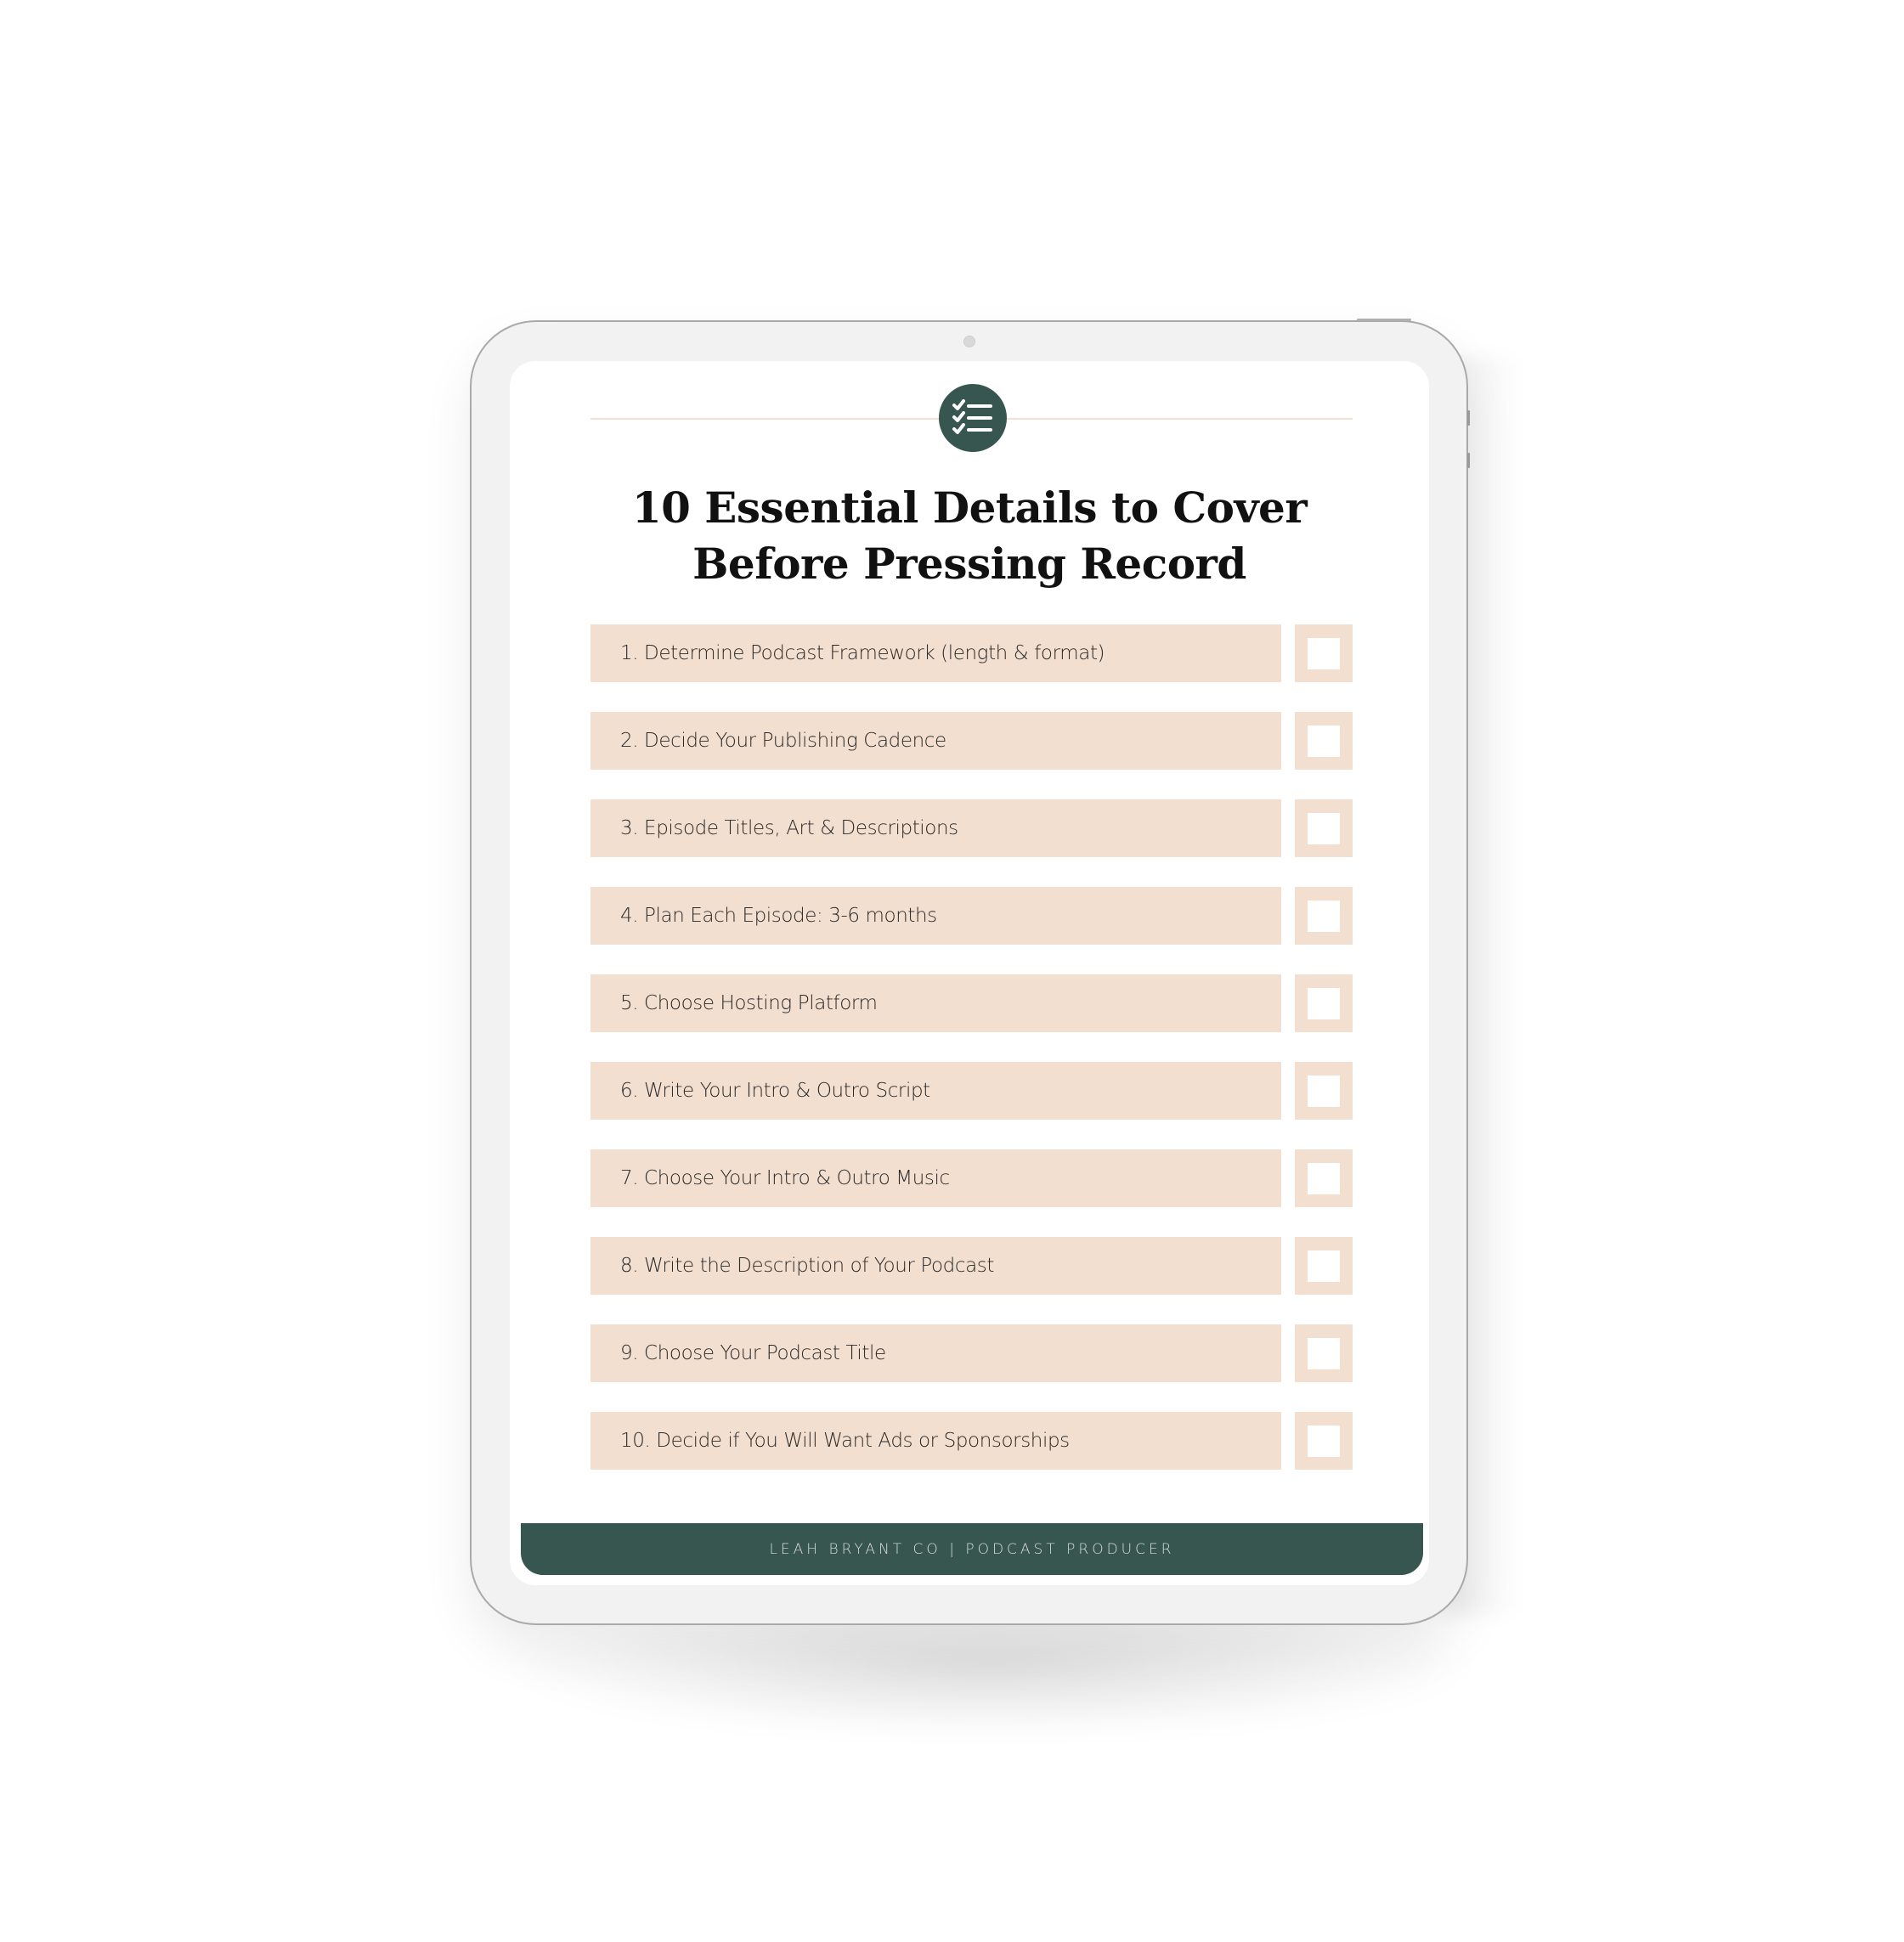 This screenshot has height=1942, width=1904. I want to click on checklist-item: 8. Write the Description of Your Podcast, so click(972, 1266).